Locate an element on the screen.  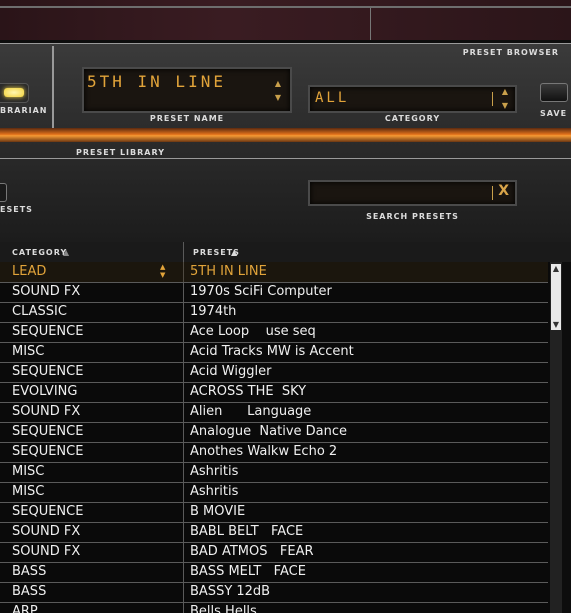
preset-name-label: PRESET NAME is located at coordinates (187, 118).